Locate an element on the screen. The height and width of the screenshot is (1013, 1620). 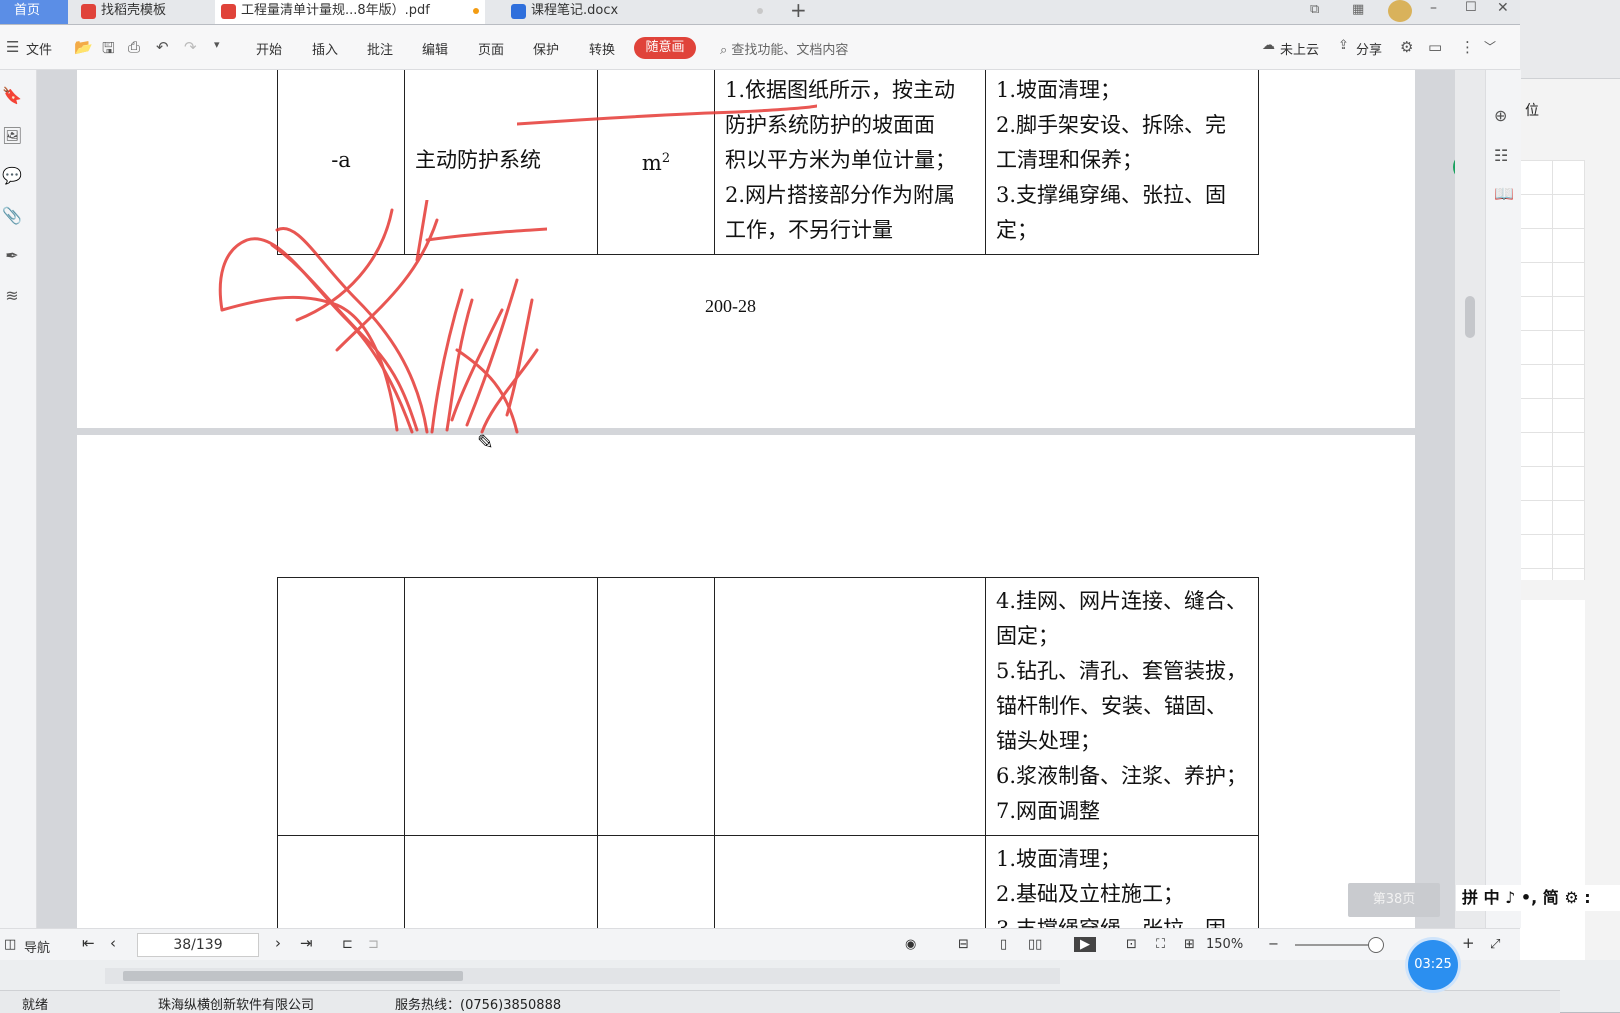
menu-edit: 编辑 is located at coordinates (435, 48).